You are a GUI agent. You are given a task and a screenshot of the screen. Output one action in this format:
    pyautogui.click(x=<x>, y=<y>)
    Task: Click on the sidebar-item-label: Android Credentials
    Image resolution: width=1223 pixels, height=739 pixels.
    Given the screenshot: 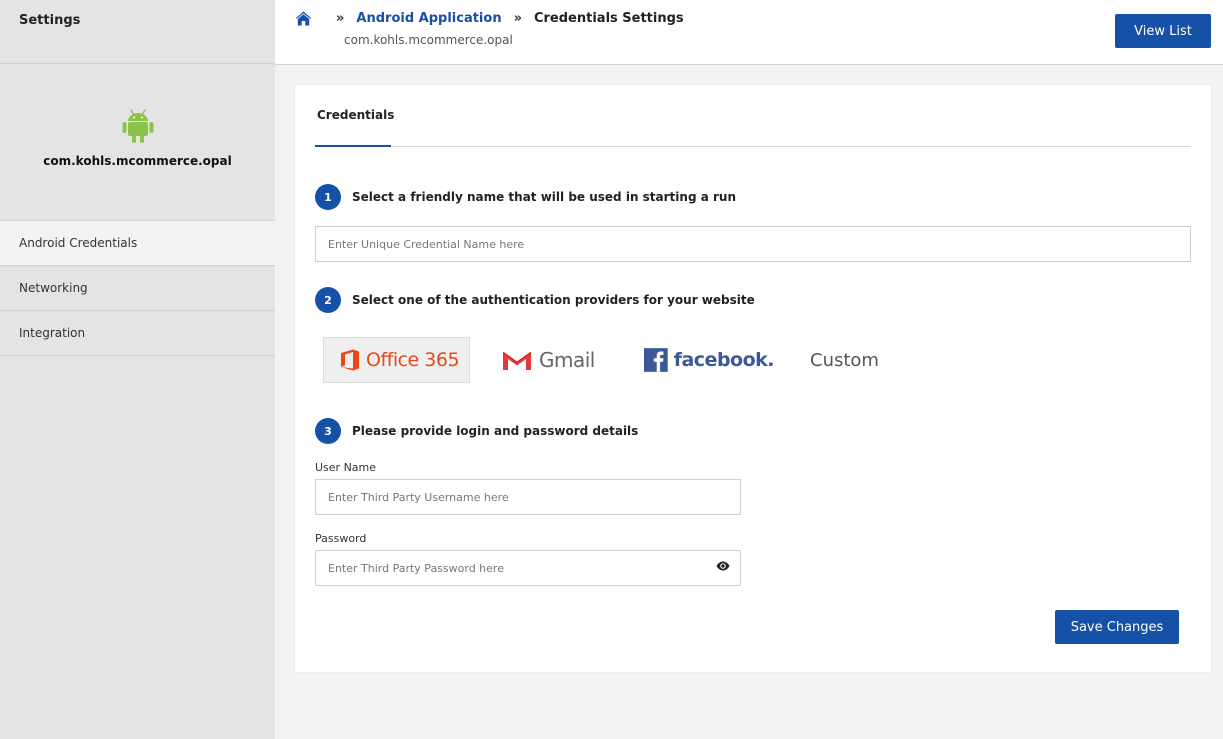 What is the action you would take?
    pyautogui.click(x=78, y=243)
    